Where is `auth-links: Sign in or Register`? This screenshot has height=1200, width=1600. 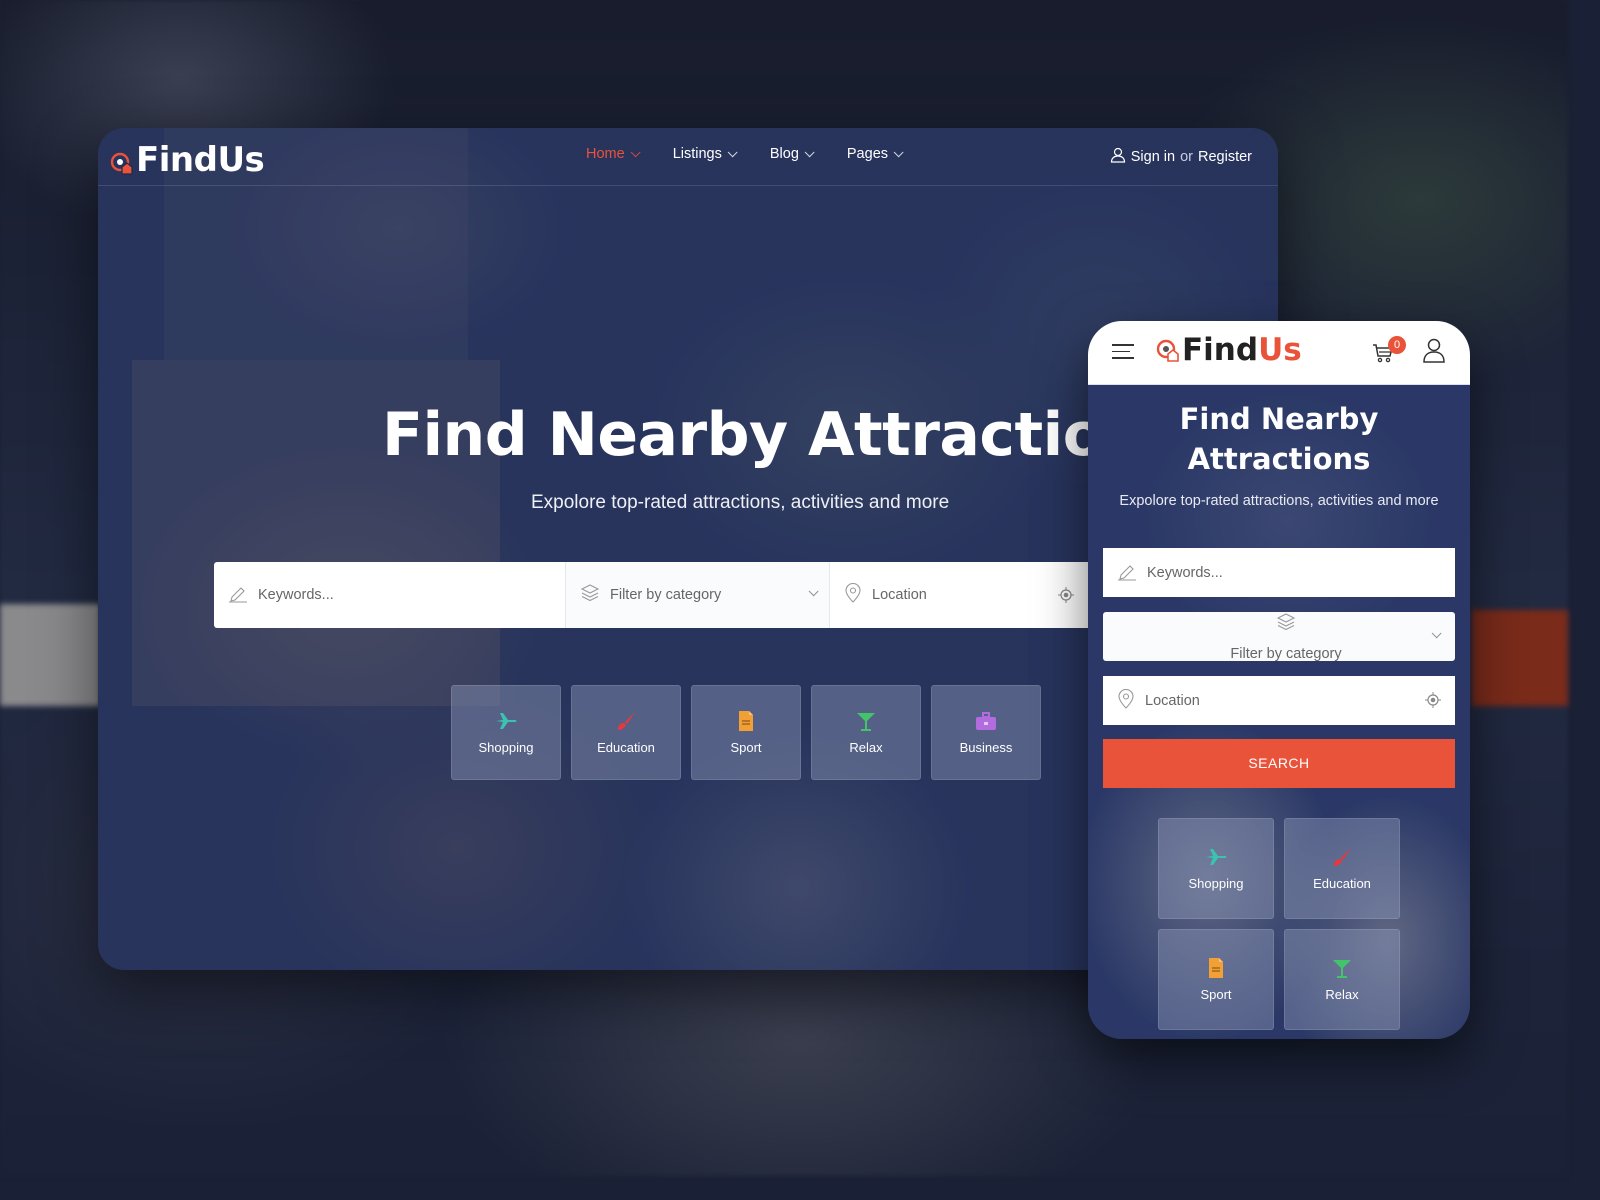
auth-links: Sign in or Register is located at coordinates (1181, 157).